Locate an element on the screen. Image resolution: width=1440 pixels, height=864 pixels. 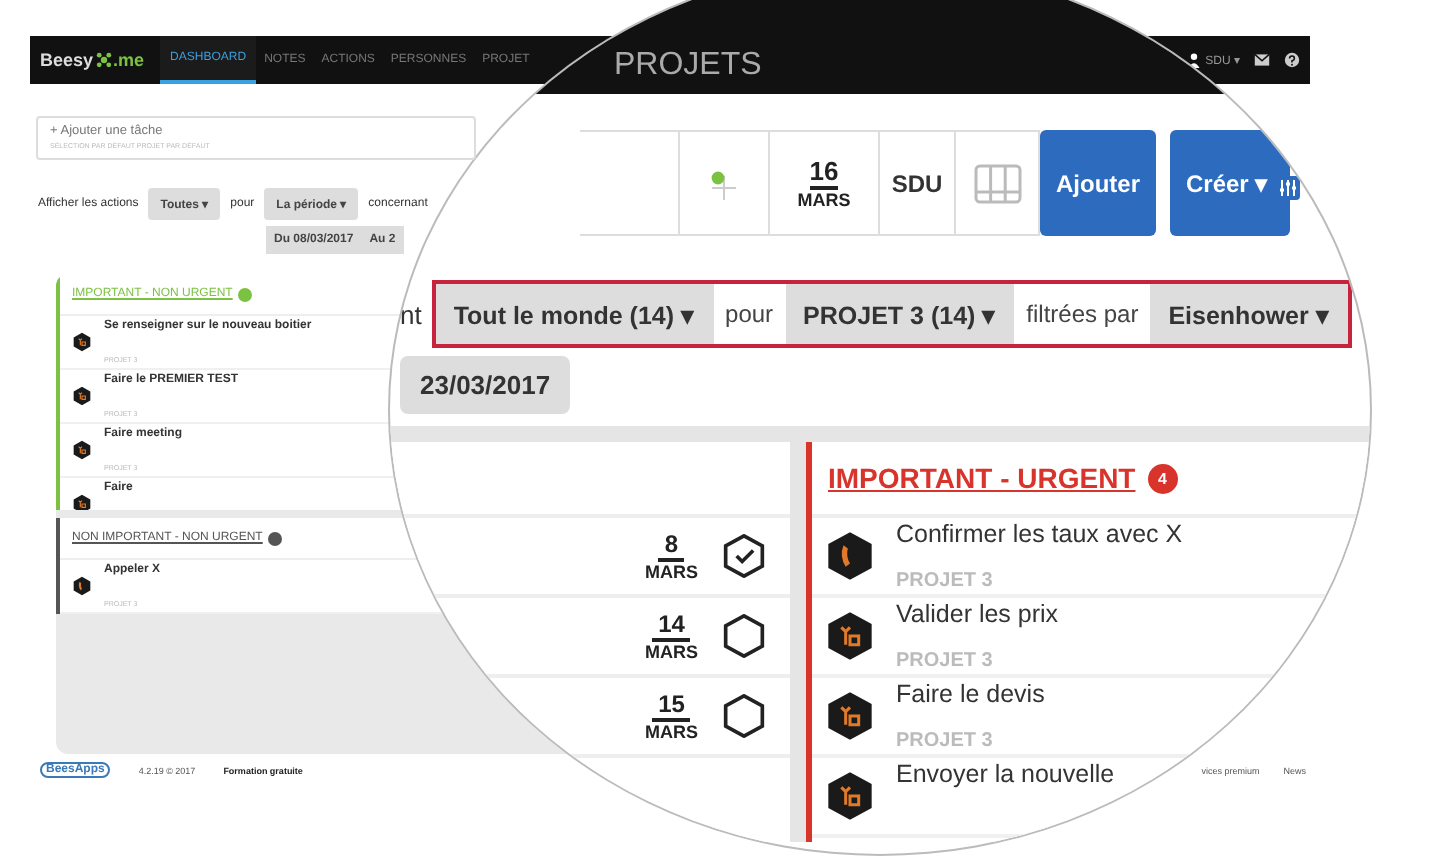
add-button: Ajouter is located at coordinates (1098, 183).